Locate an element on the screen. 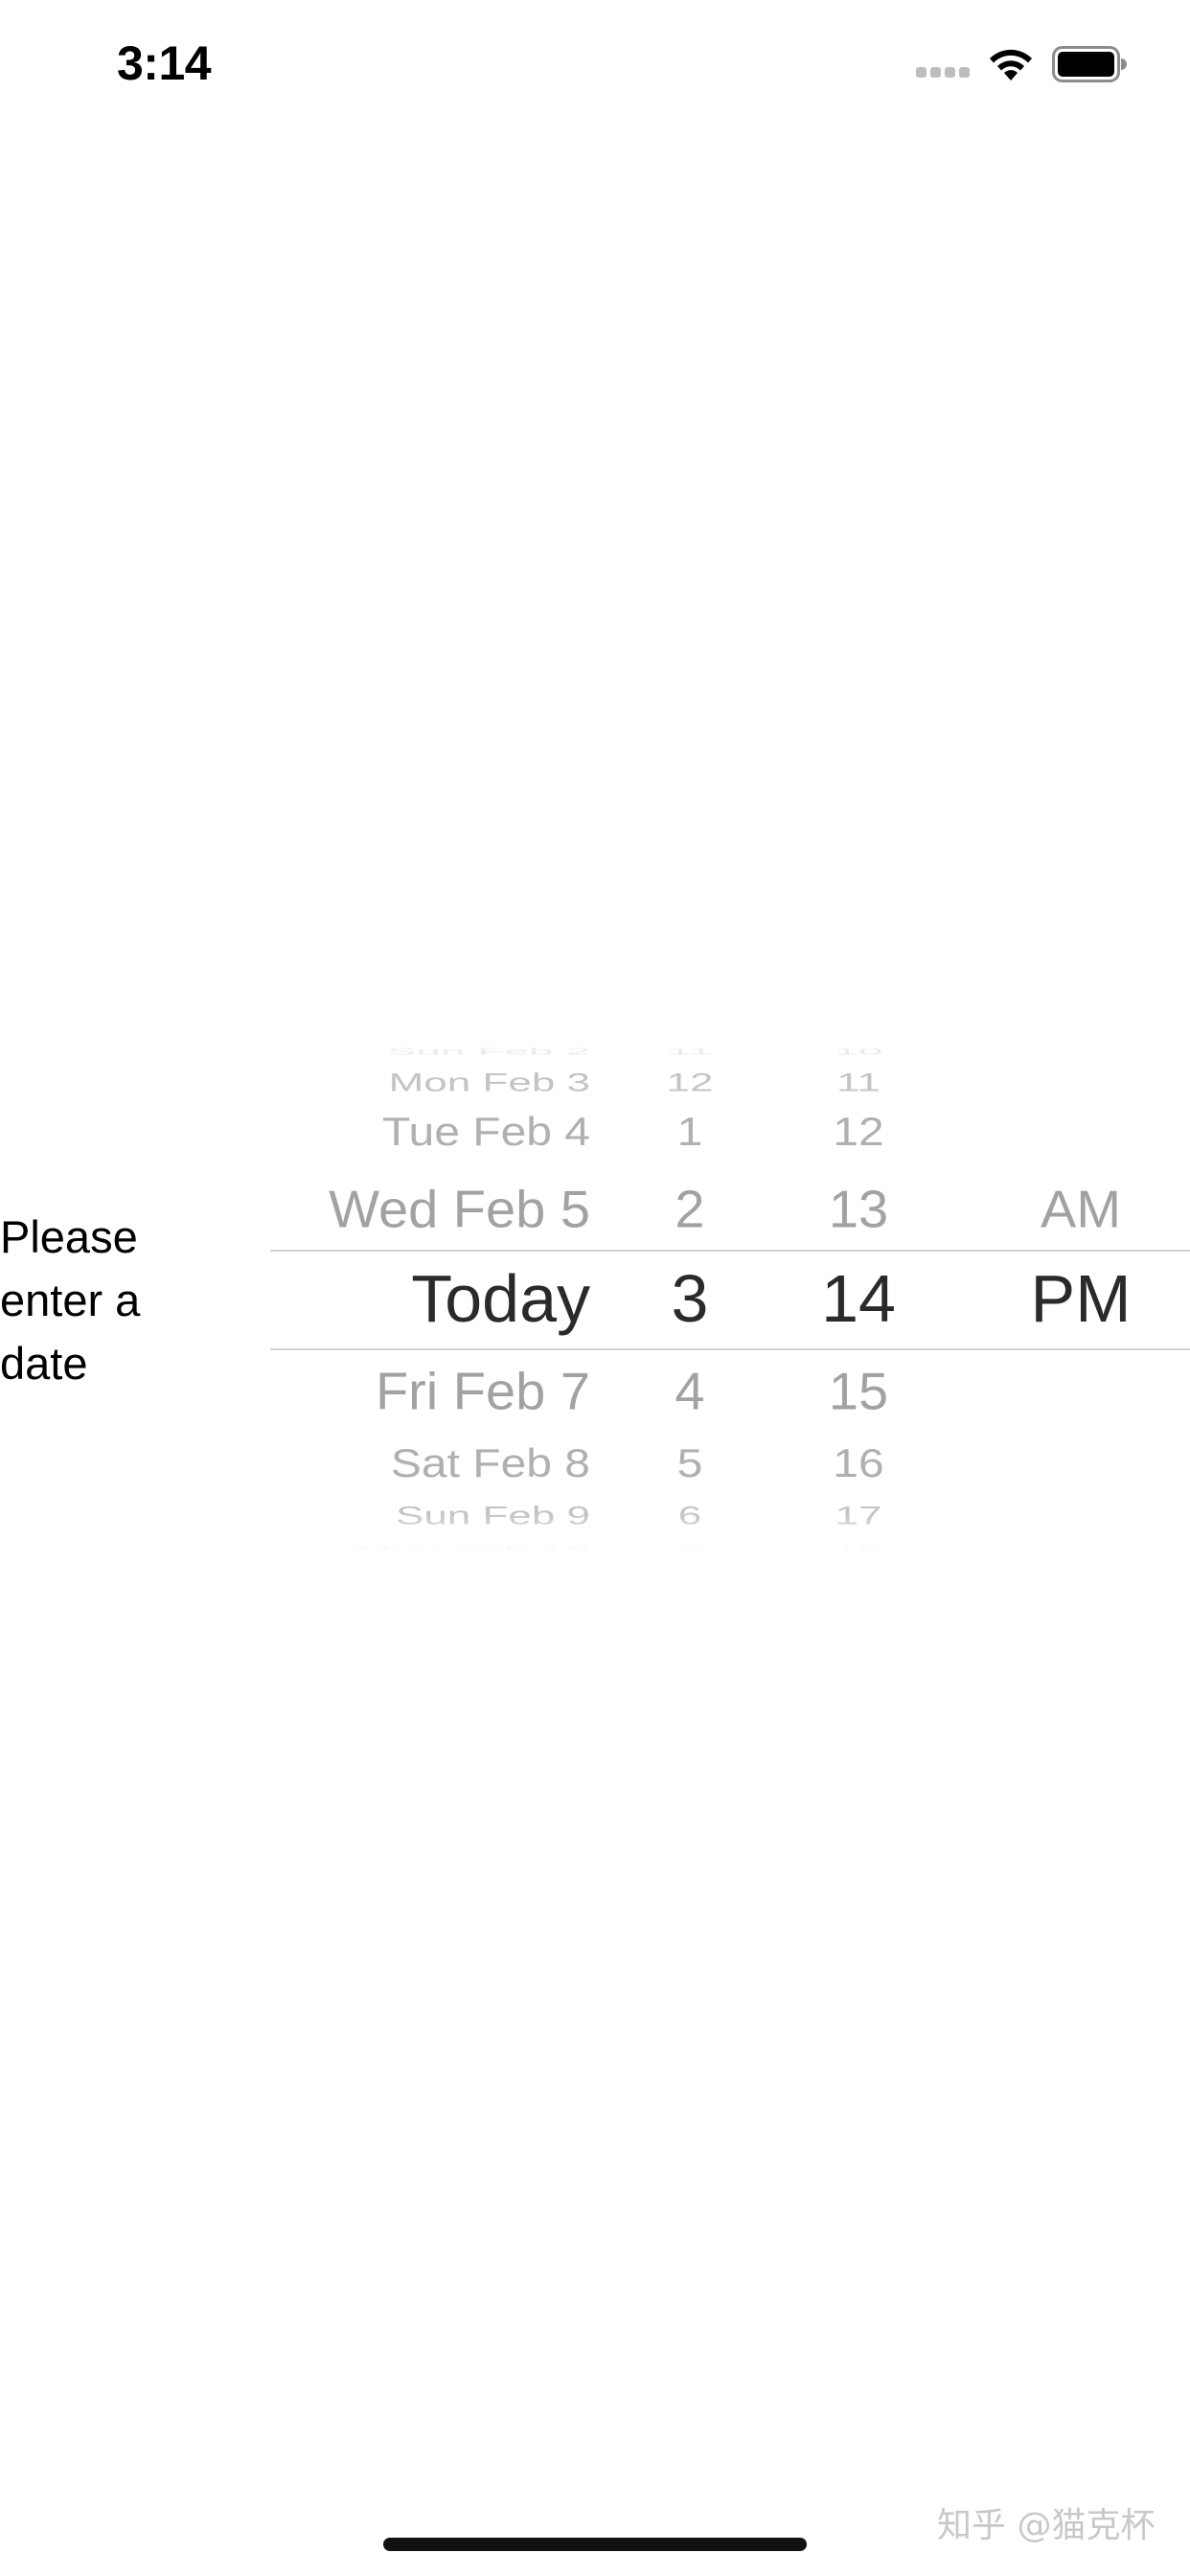 The width and height of the screenshot is (1190, 2576). minute-option: 12 is located at coordinates (858, 1132).